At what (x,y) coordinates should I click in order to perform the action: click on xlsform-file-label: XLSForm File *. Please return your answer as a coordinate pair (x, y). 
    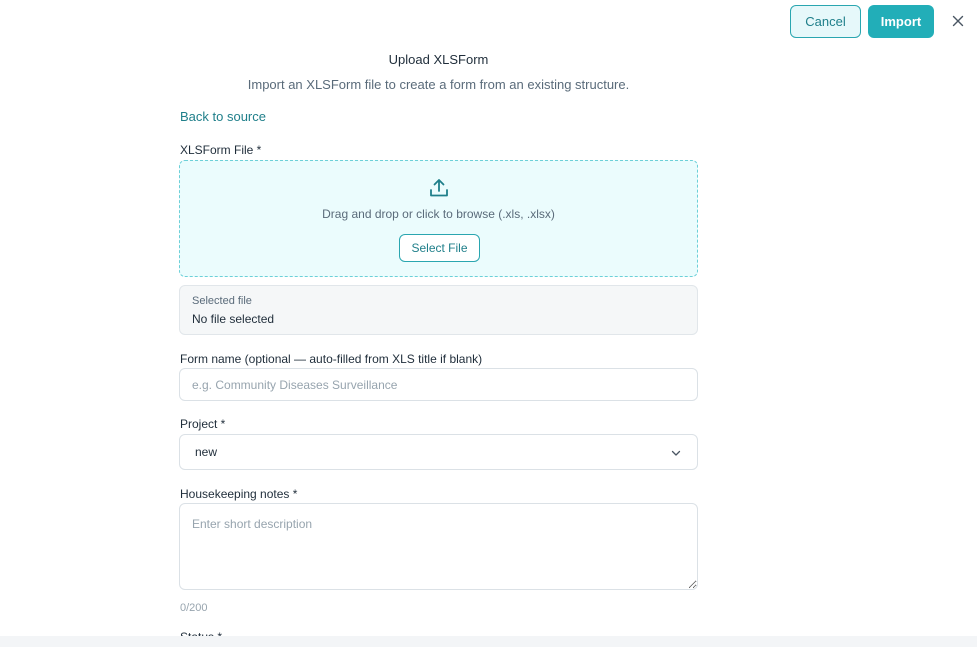
    Looking at the image, I should click on (221, 150).